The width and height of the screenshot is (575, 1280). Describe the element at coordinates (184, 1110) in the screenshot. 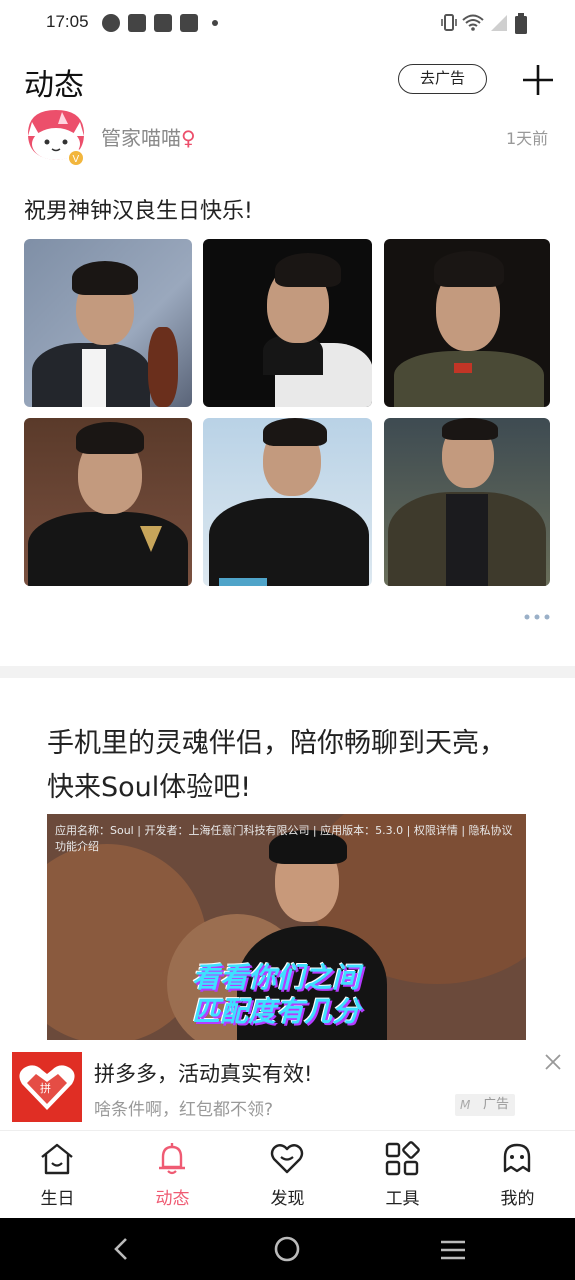

I see `banner-subtitle: 啥条件啊，红包都不领?` at that location.